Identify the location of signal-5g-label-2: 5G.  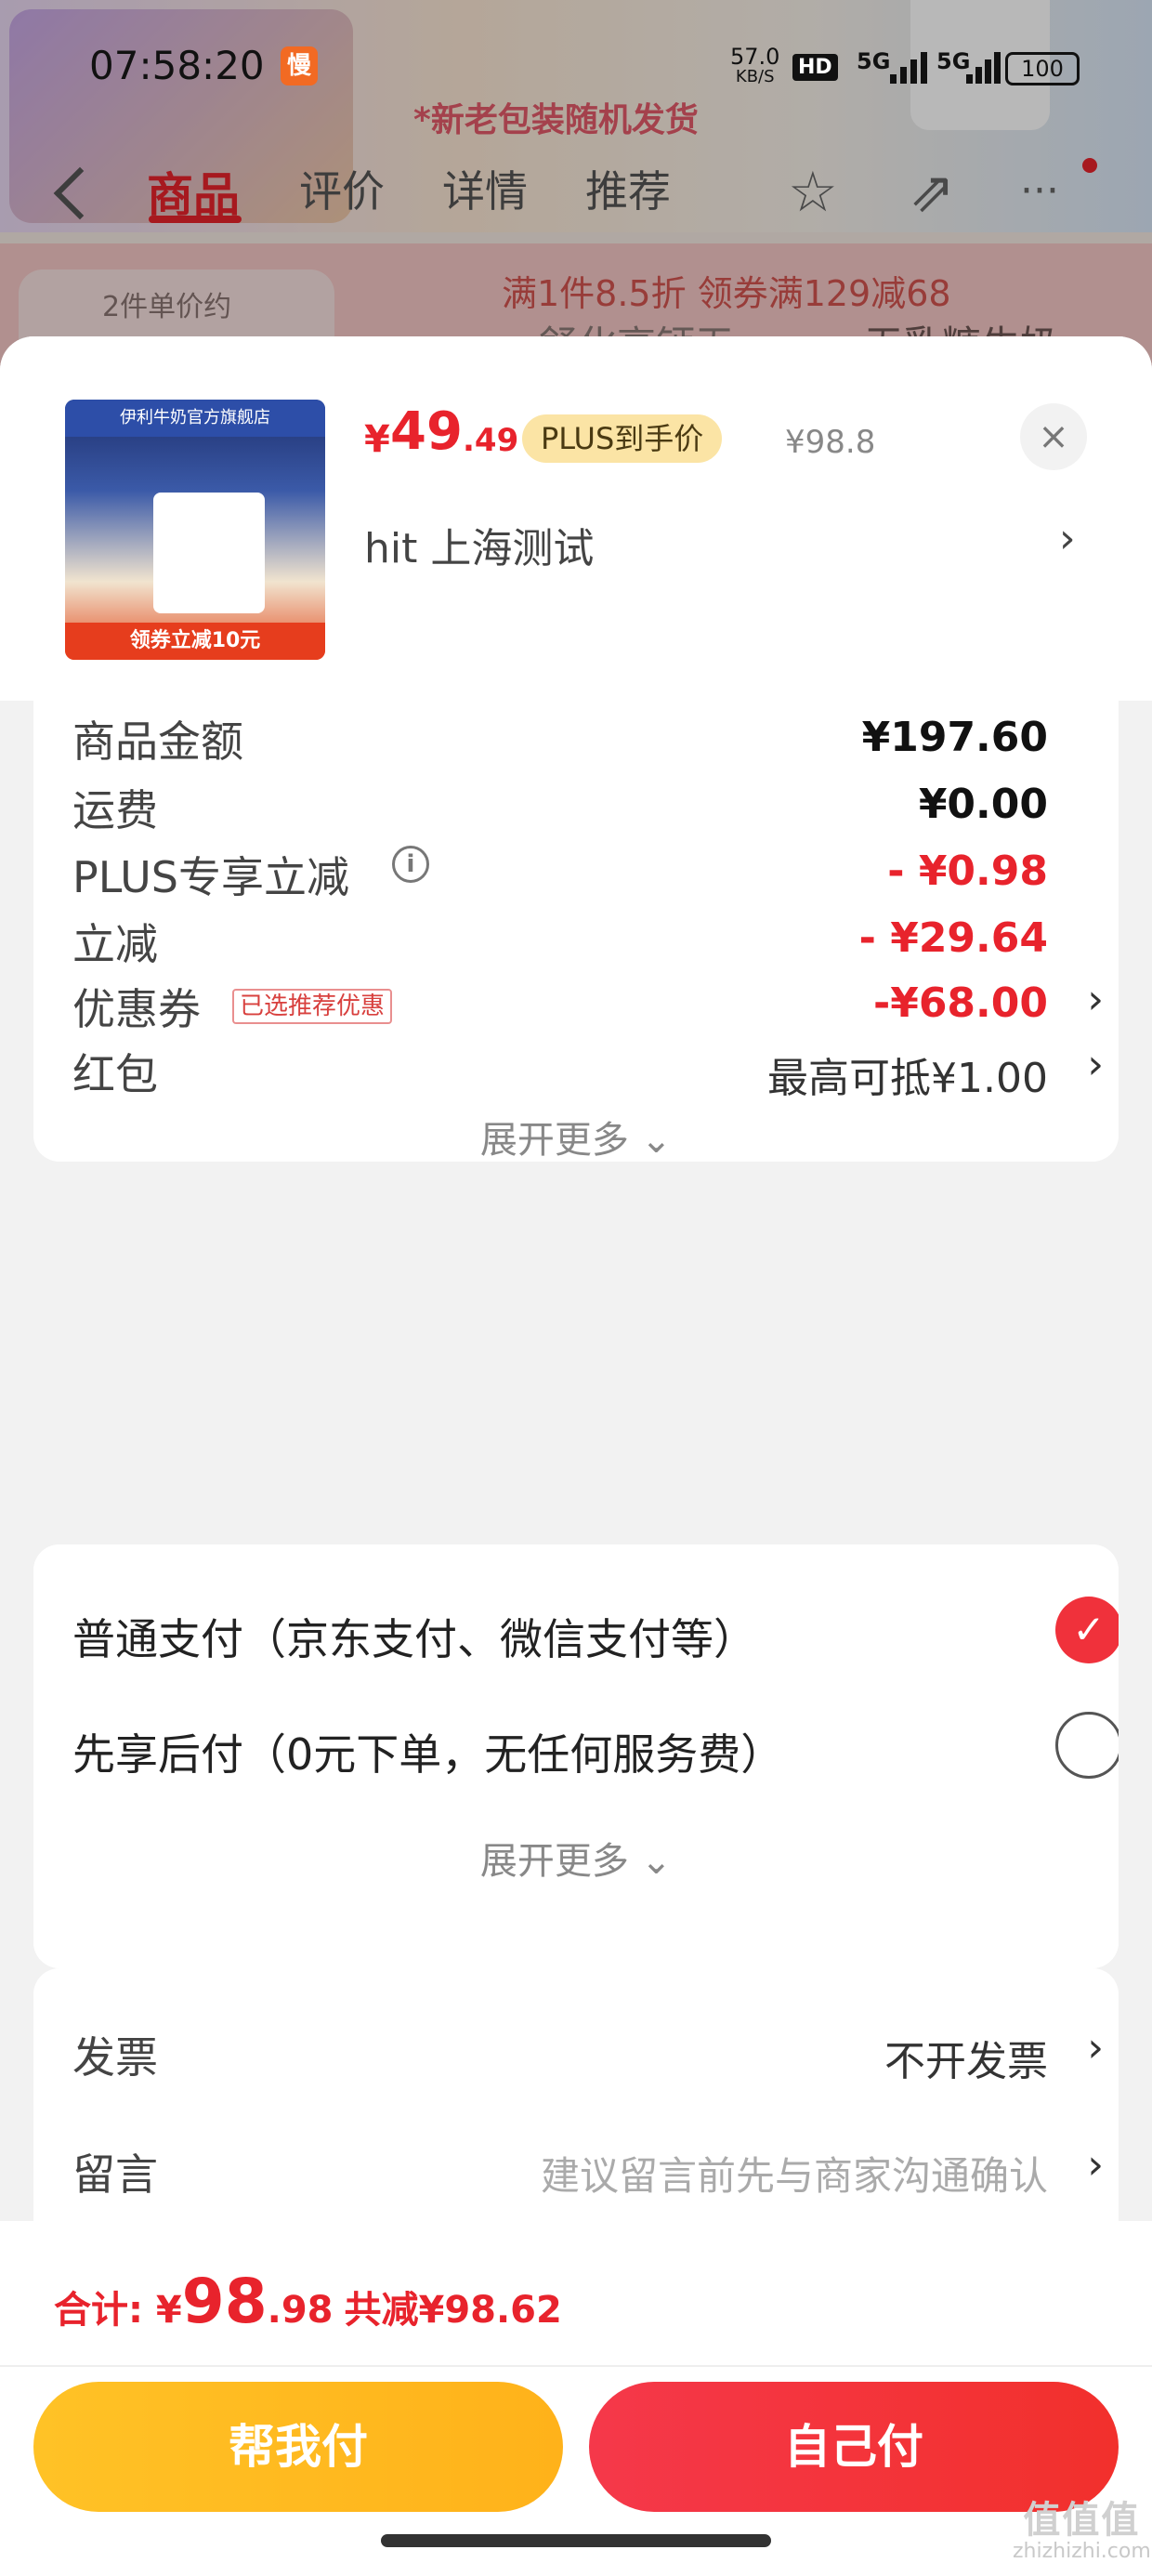
(953, 61).